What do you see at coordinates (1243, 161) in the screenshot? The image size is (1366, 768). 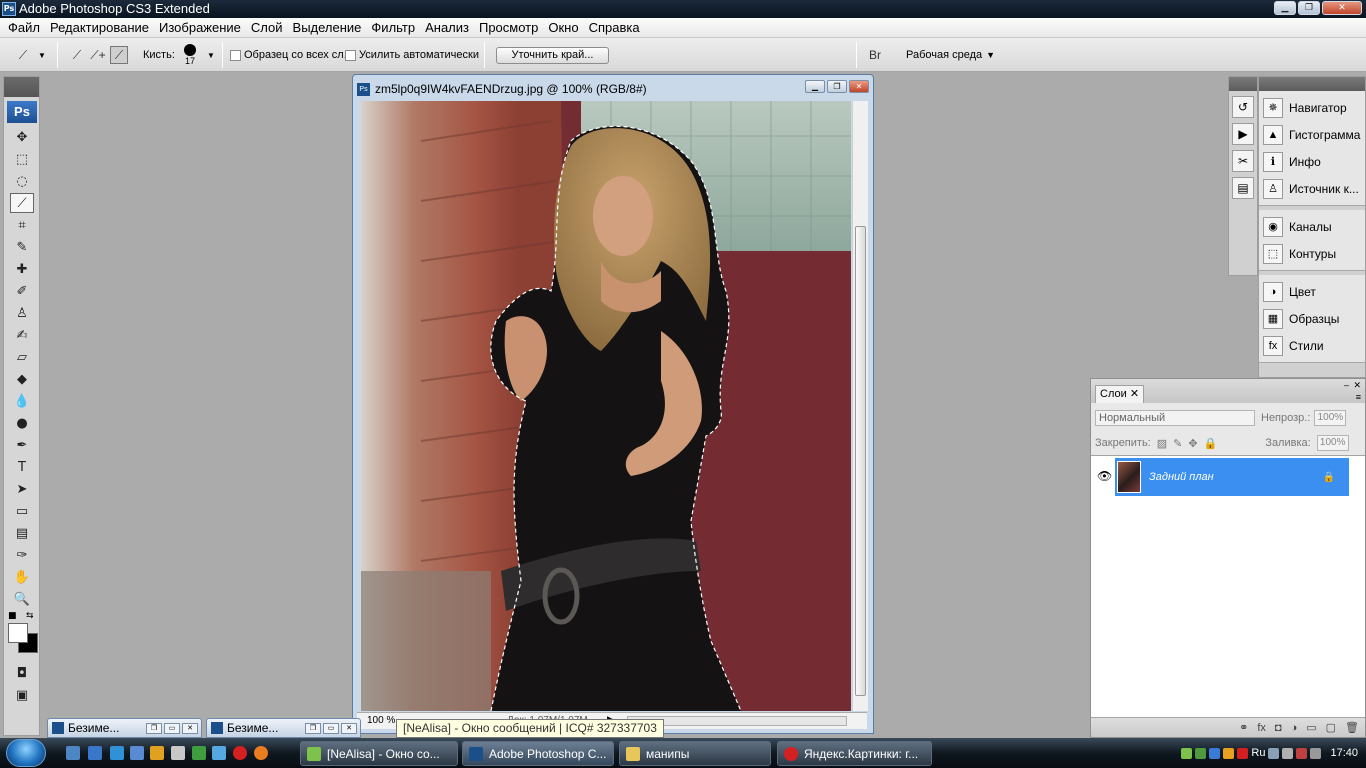 I see `tool-presets-icon: ✂` at bounding box center [1243, 161].